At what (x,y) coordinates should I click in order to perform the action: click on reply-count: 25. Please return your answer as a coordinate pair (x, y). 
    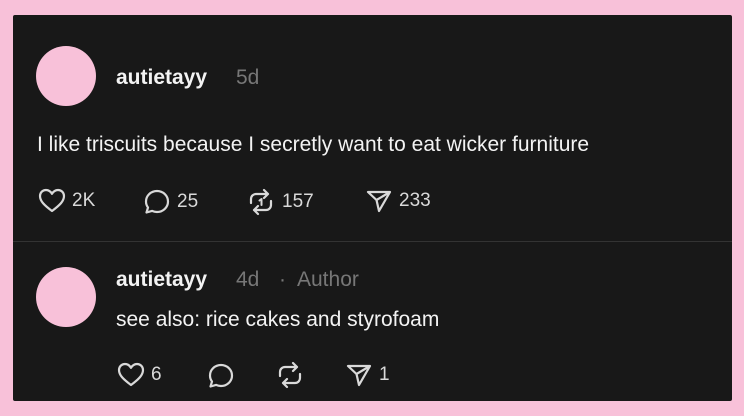
    Looking at the image, I should click on (188, 201).